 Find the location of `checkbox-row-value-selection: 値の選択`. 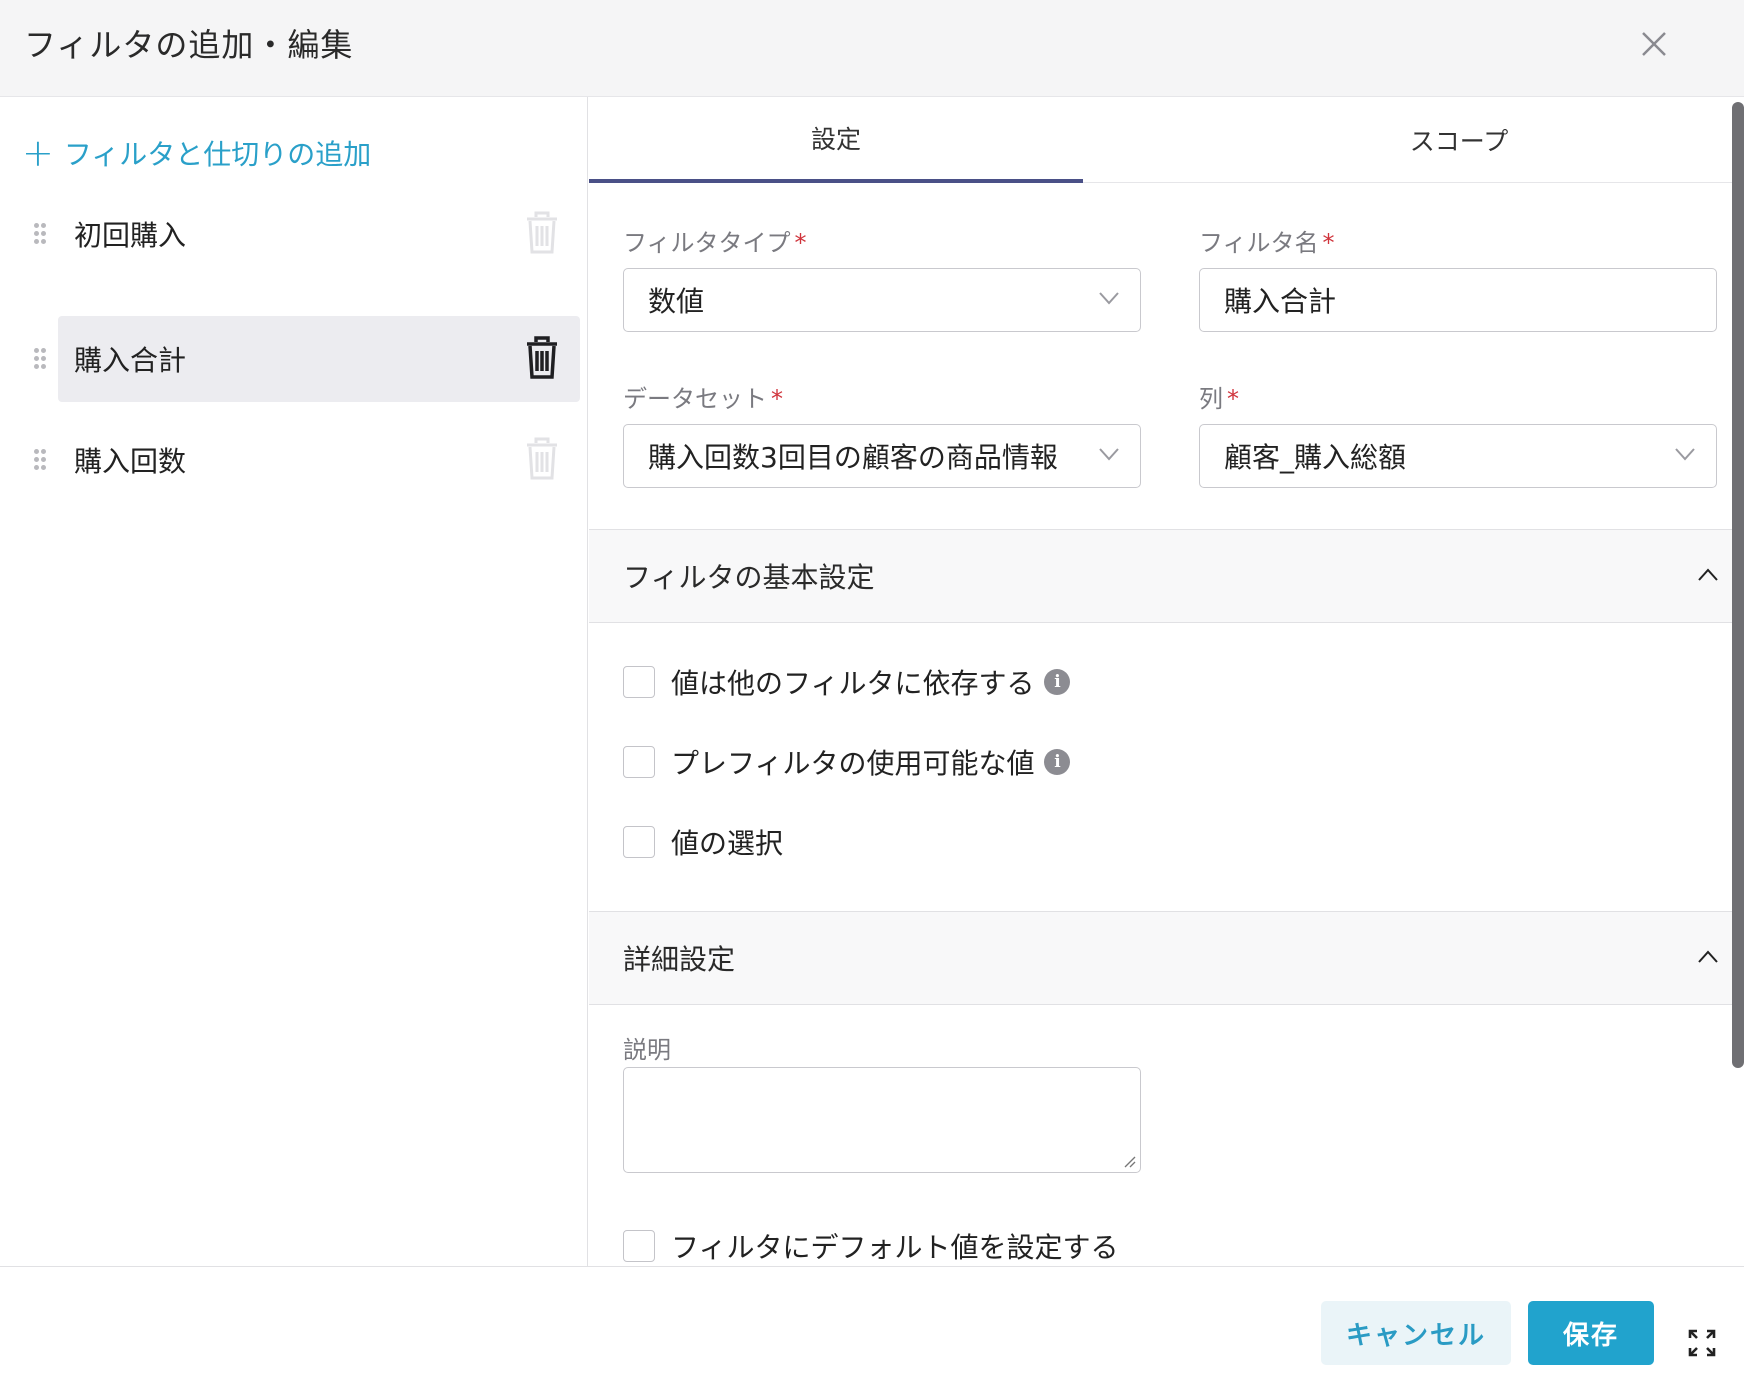

checkbox-row-value-selection: 値の選択 is located at coordinates (703, 842).